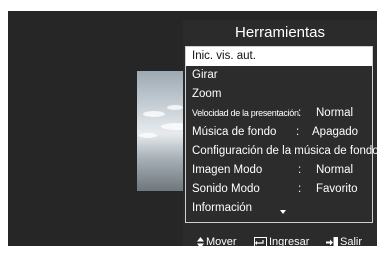  I want to click on menu-item-sound-mode: Sonido Modo : Favorito, so click(279, 189).